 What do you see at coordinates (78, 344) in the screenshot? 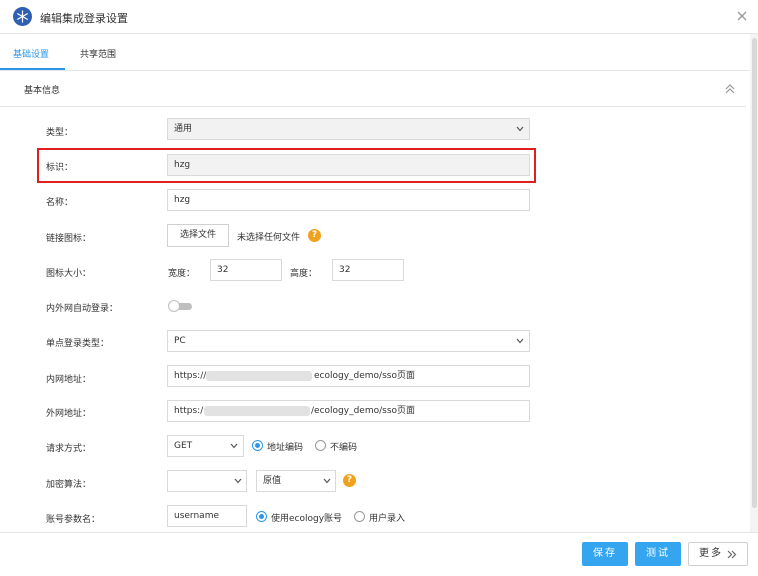
I see `sso-type-label: 单点登录类型：` at bounding box center [78, 344].